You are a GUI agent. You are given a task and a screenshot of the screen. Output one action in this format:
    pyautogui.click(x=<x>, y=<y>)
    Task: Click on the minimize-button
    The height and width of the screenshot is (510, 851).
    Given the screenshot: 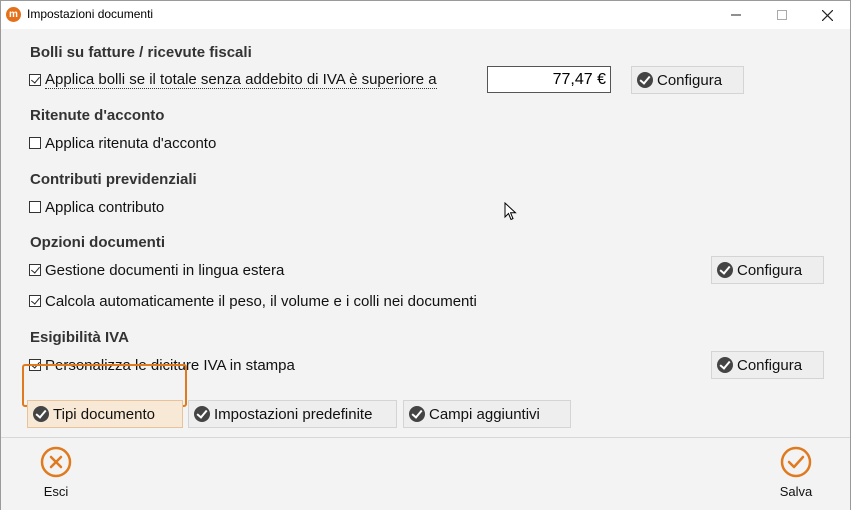 What is the action you would take?
    pyautogui.click(x=736, y=15)
    